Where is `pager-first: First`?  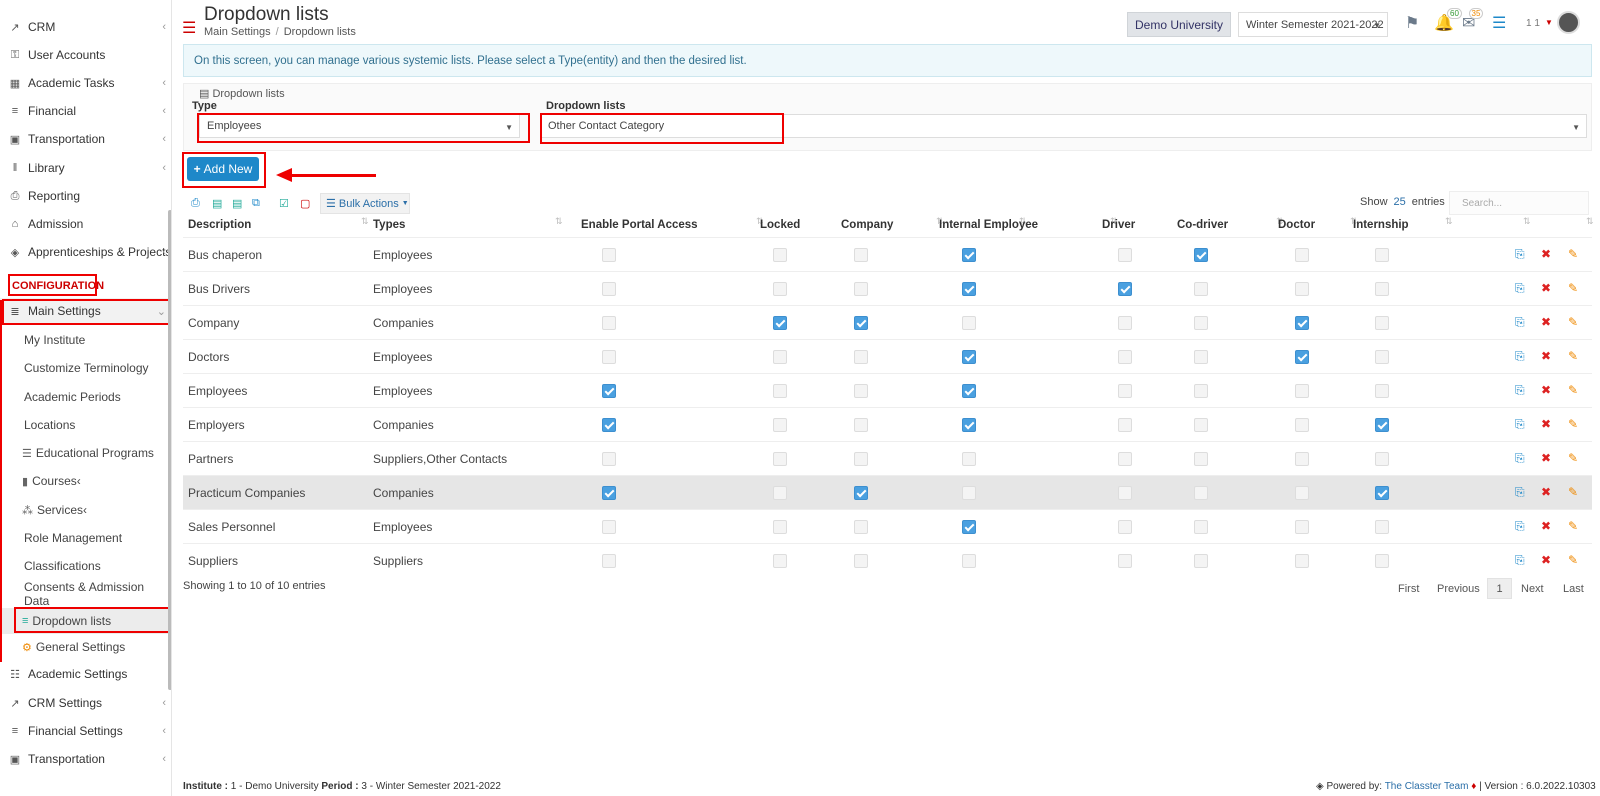 pager-first: First is located at coordinates (1408, 589).